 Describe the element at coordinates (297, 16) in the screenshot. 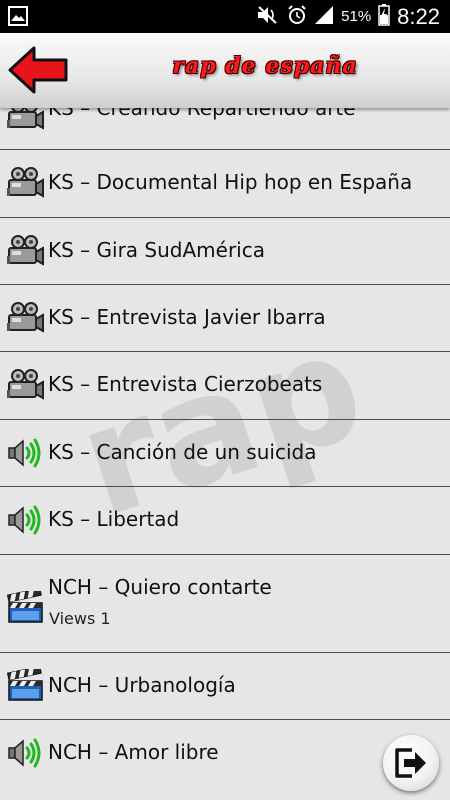

I see `alarm-icon` at that location.